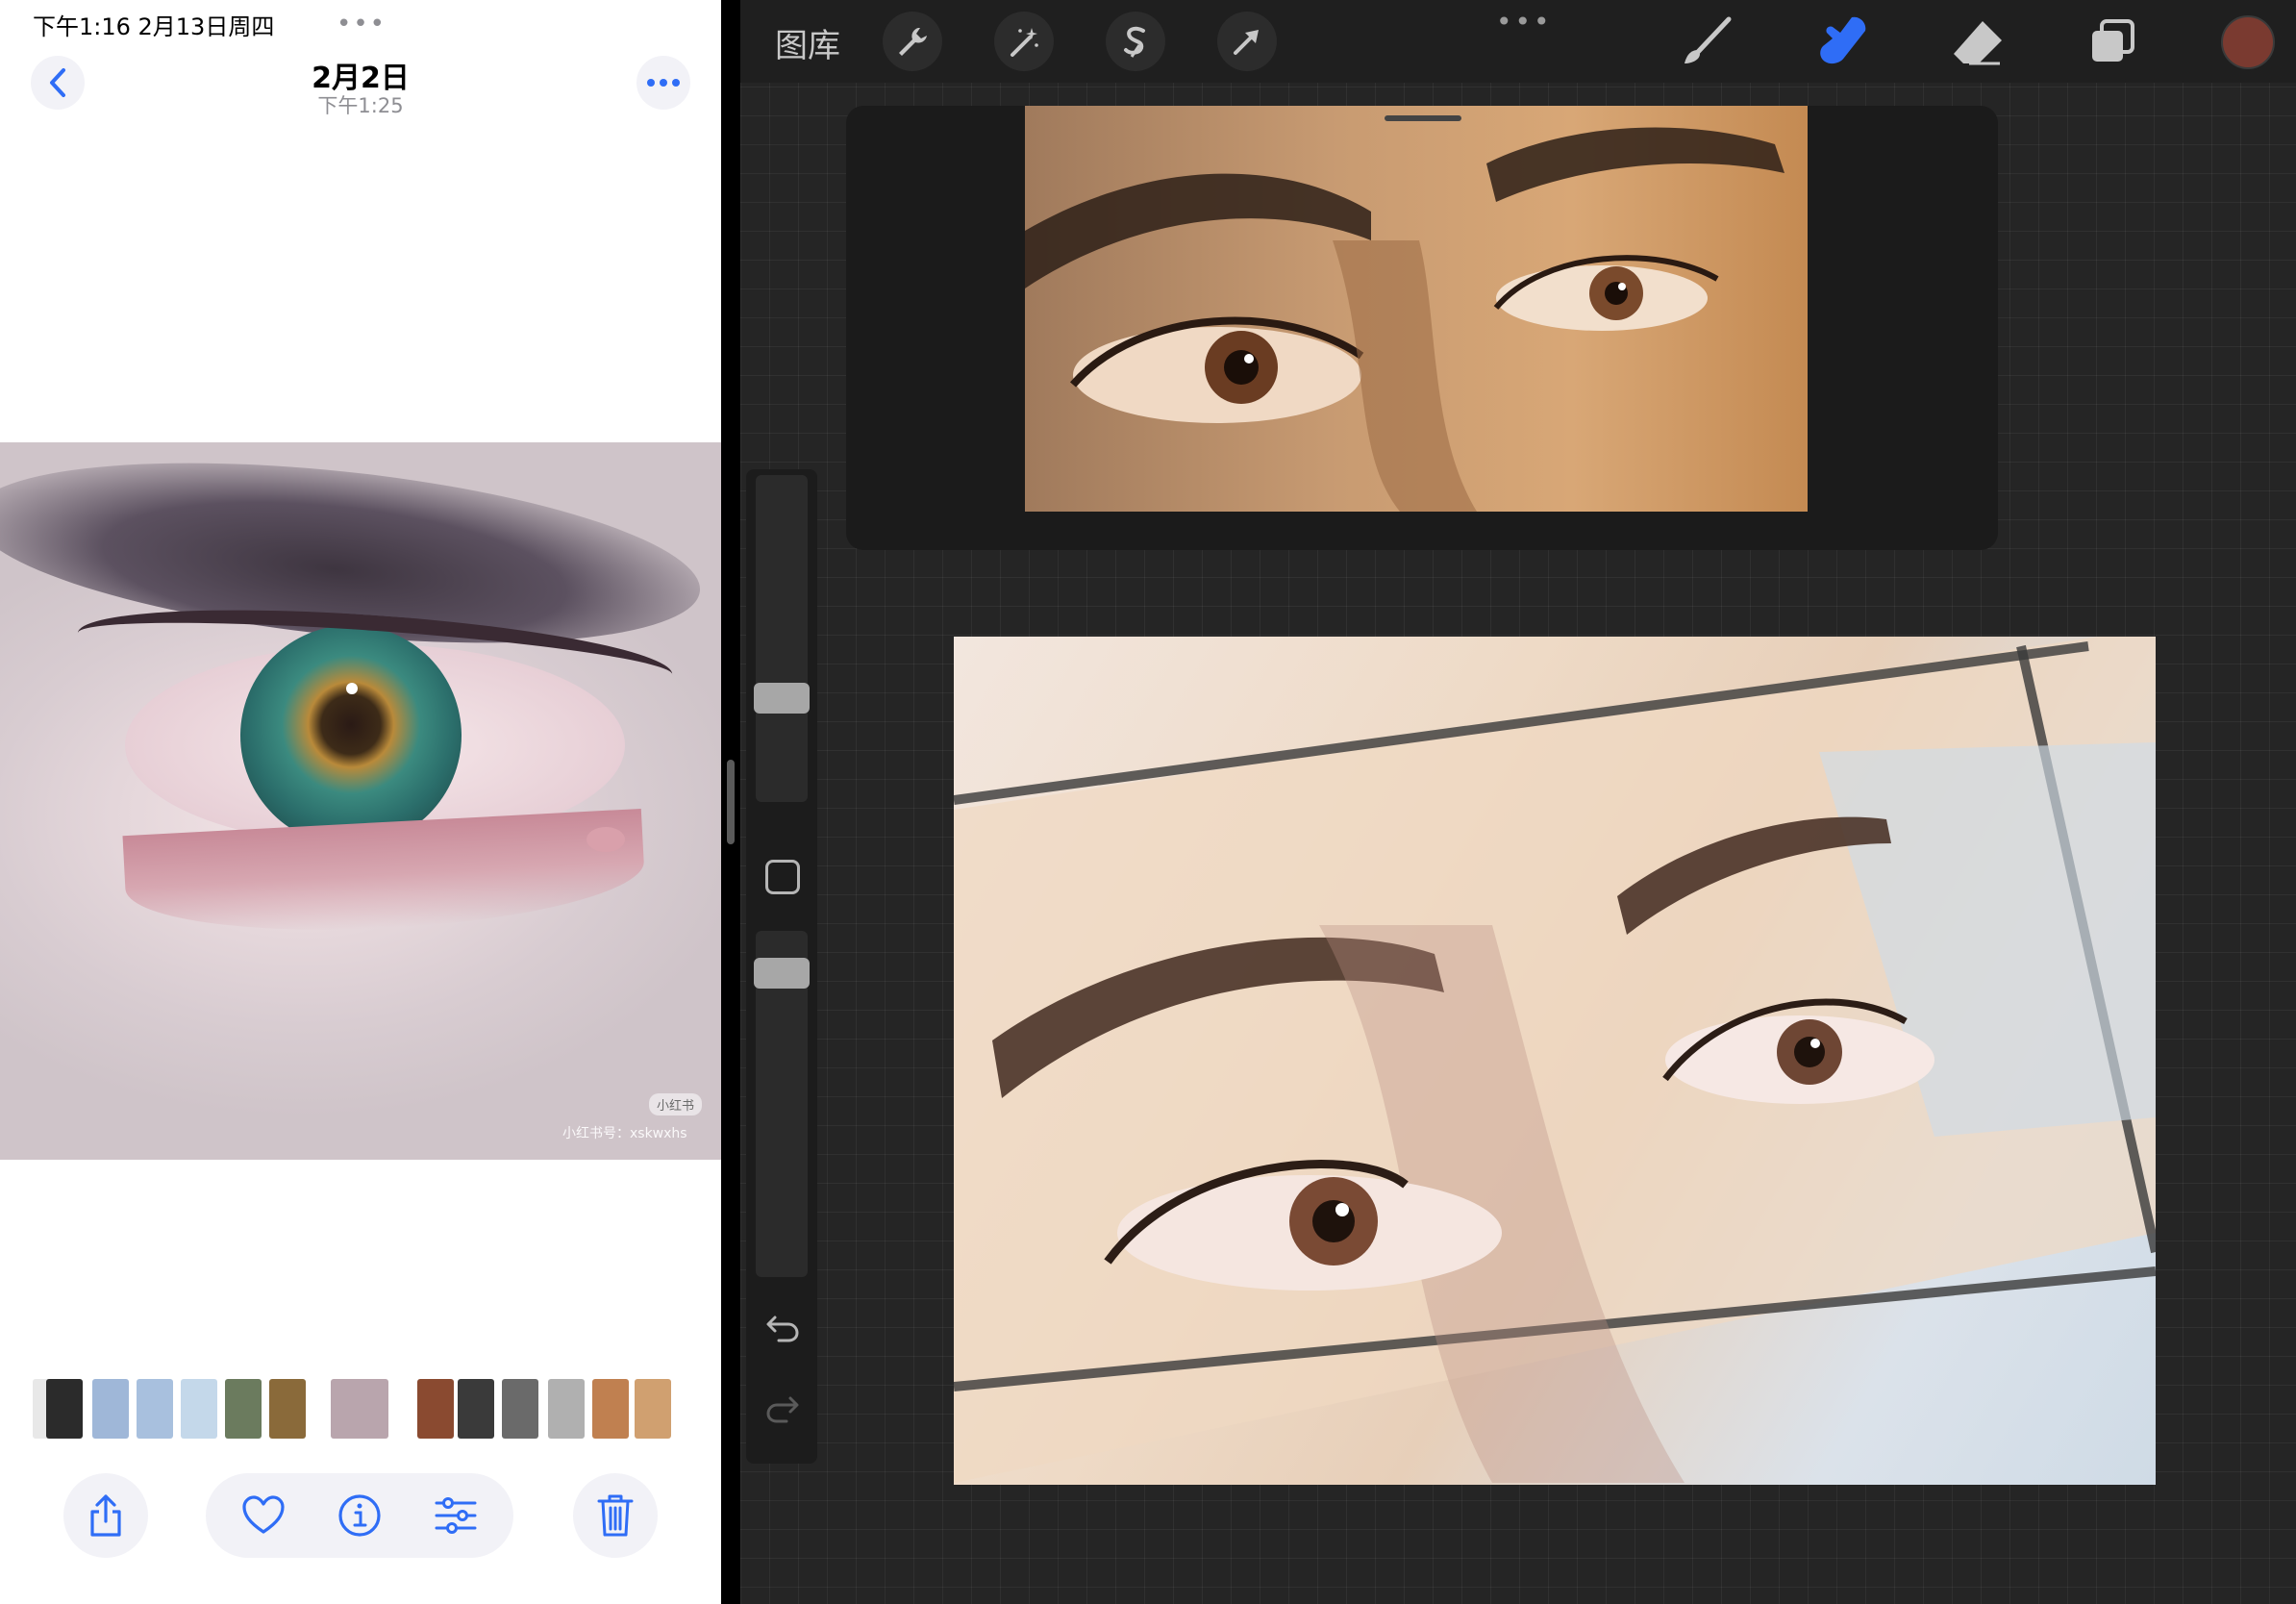  I want to click on selection-s-icon, so click(1134, 42).